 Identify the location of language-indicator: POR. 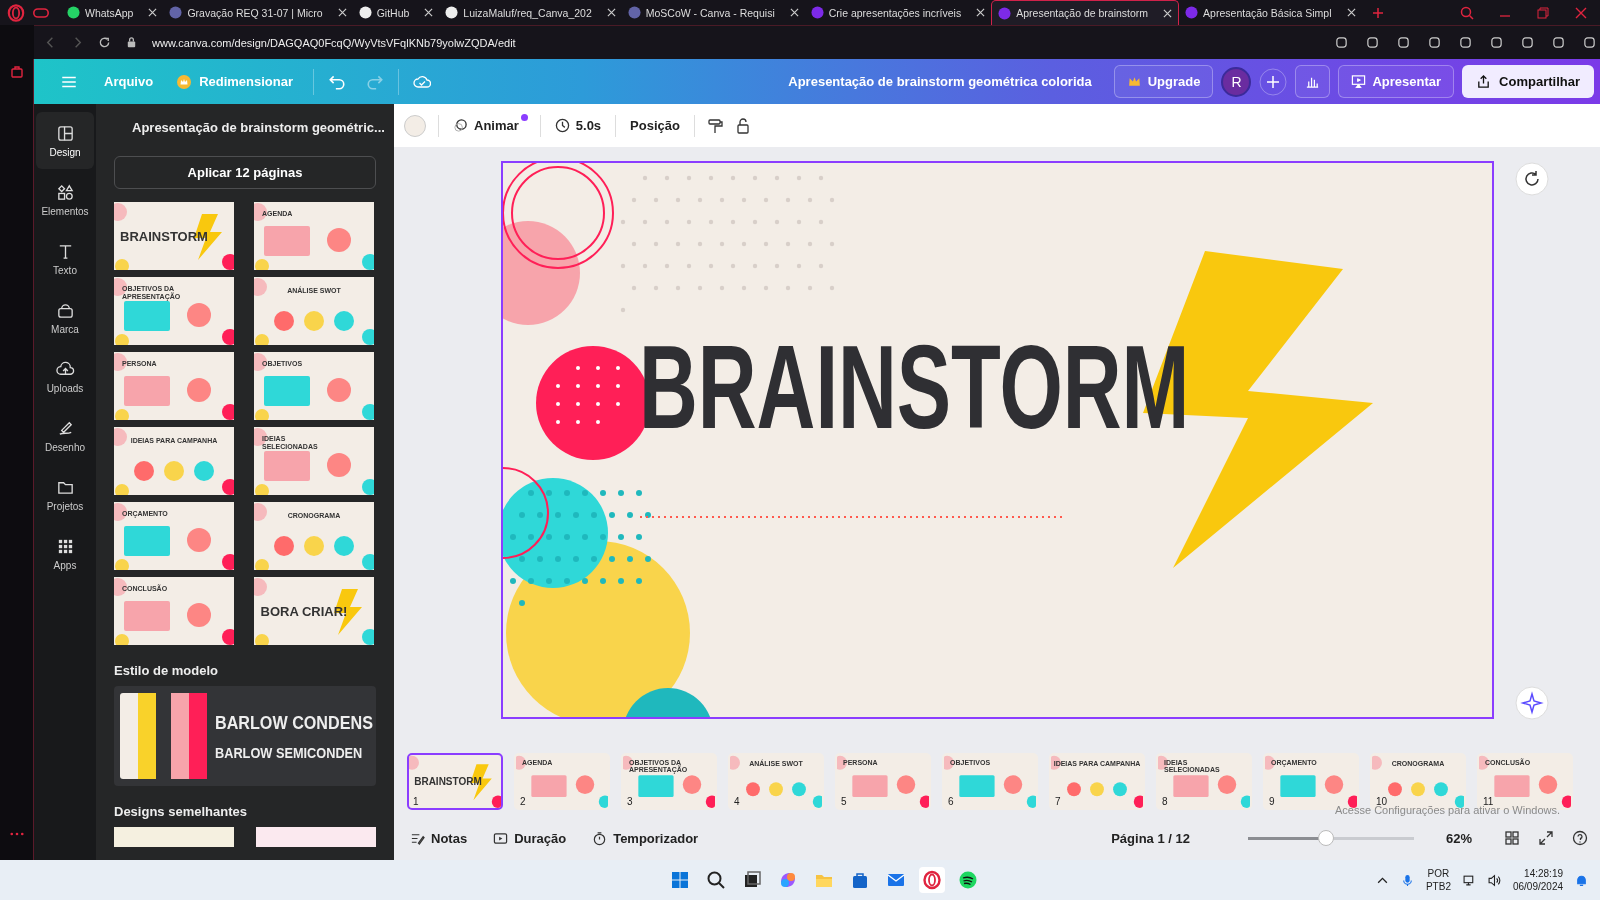
(1438, 873).